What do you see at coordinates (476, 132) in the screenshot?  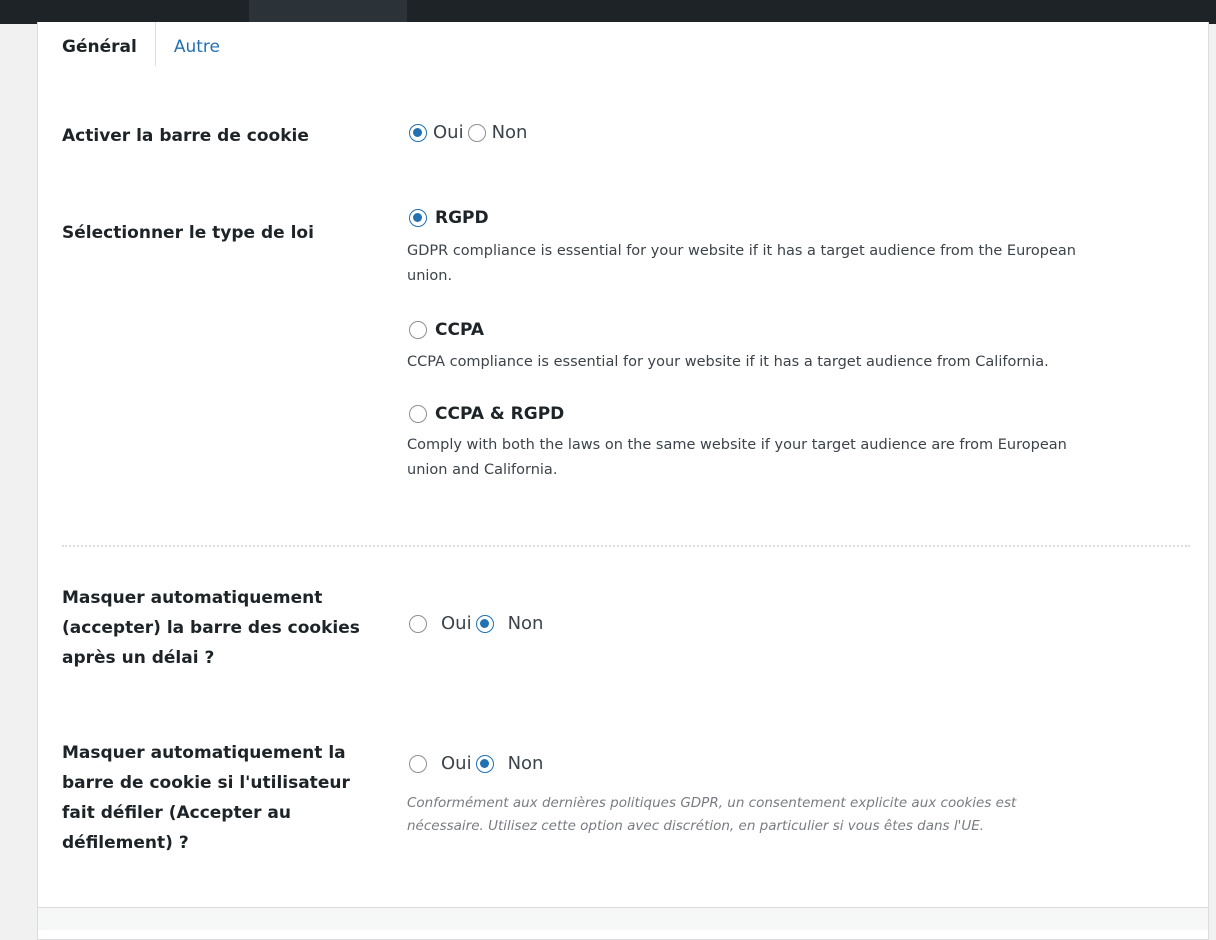 I see `cookie-bar-no-radio` at bounding box center [476, 132].